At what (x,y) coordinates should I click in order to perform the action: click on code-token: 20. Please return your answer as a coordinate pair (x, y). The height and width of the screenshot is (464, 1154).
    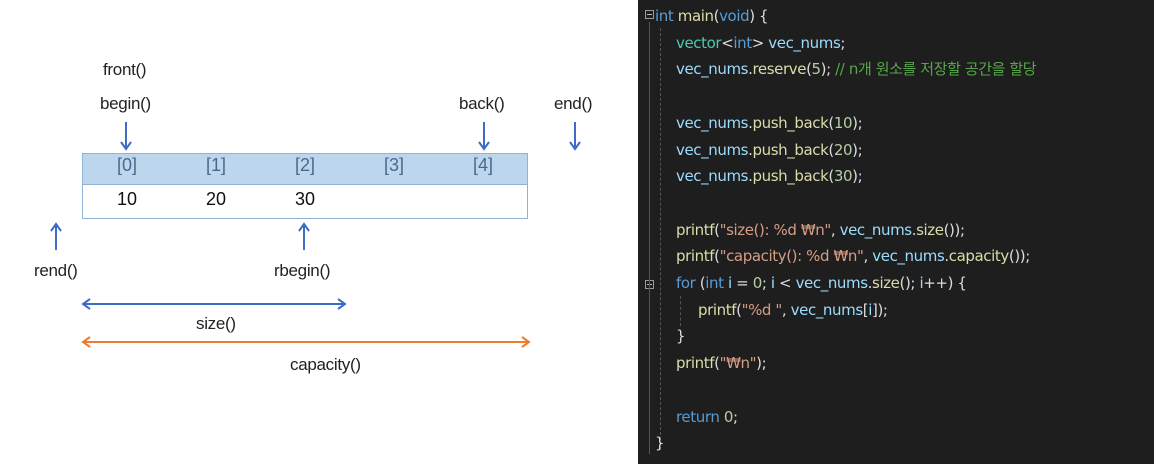
    Looking at the image, I should click on (843, 149).